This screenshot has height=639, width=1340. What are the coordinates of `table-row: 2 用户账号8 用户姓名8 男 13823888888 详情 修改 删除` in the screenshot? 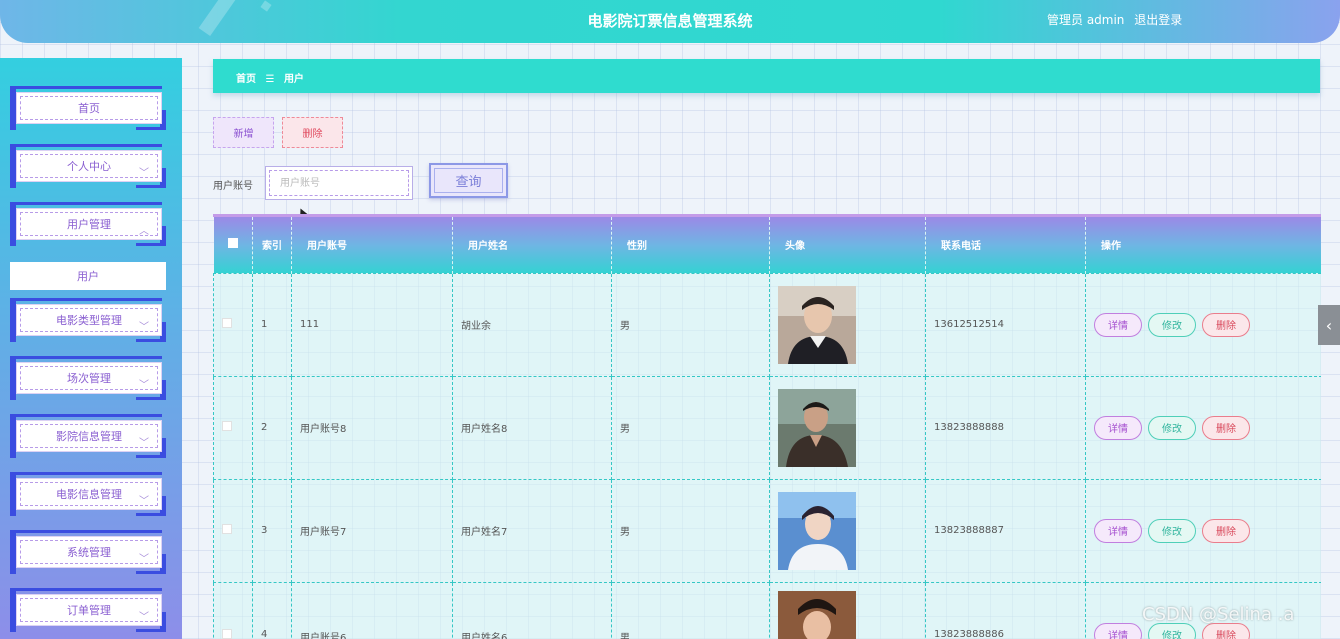 It's located at (767, 427).